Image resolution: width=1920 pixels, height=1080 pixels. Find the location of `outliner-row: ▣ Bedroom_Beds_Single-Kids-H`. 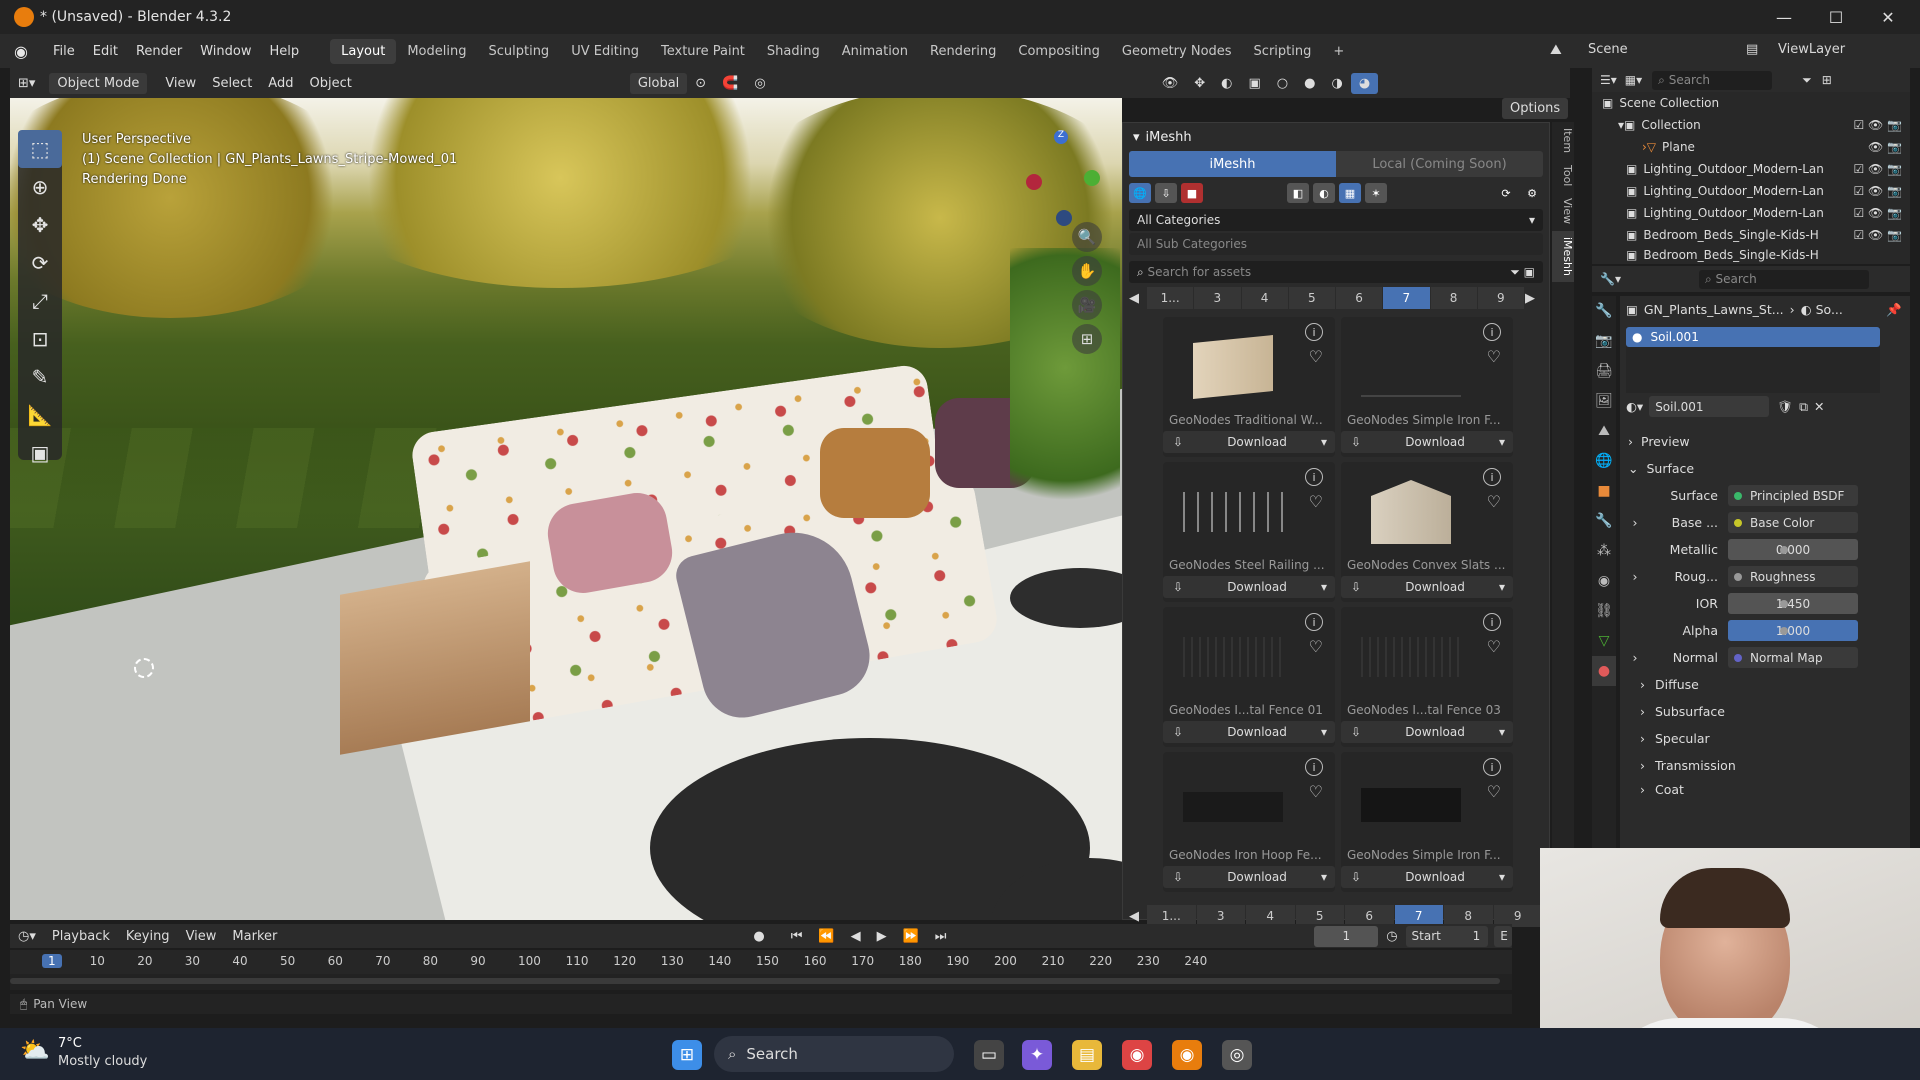

outliner-row: ▣ Bedroom_Beds_Single-Kids-H is located at coordinates (1751, 255).